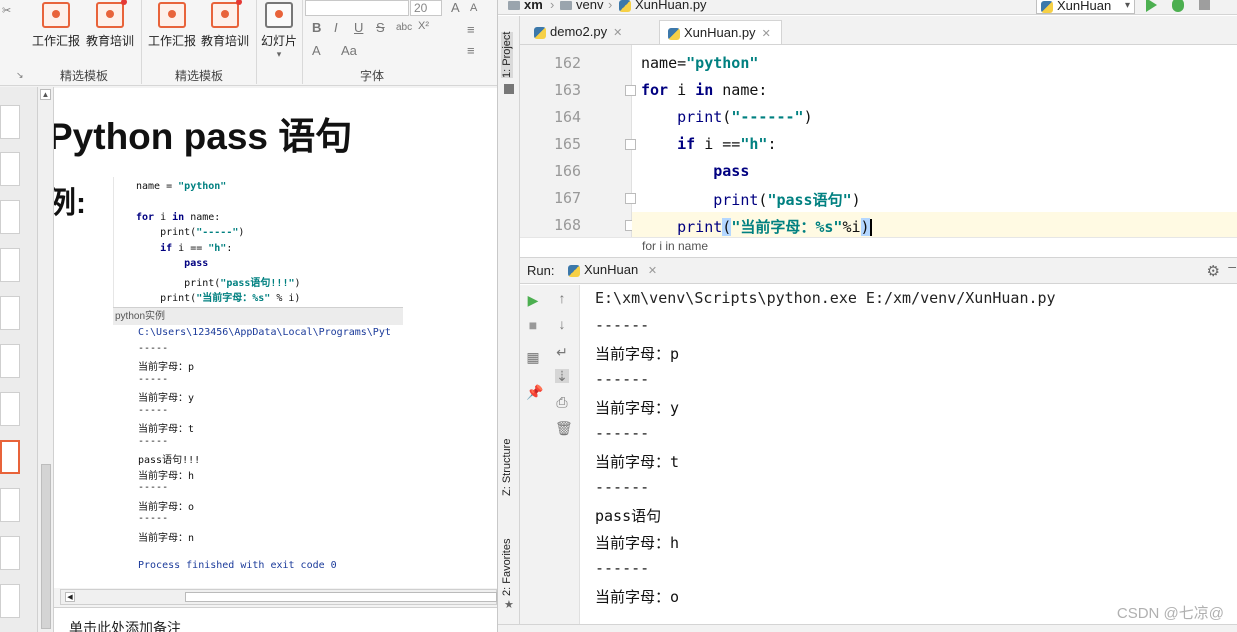 The image size is (1237, 632). I want to click on underline-button: U, so click(358, 27).